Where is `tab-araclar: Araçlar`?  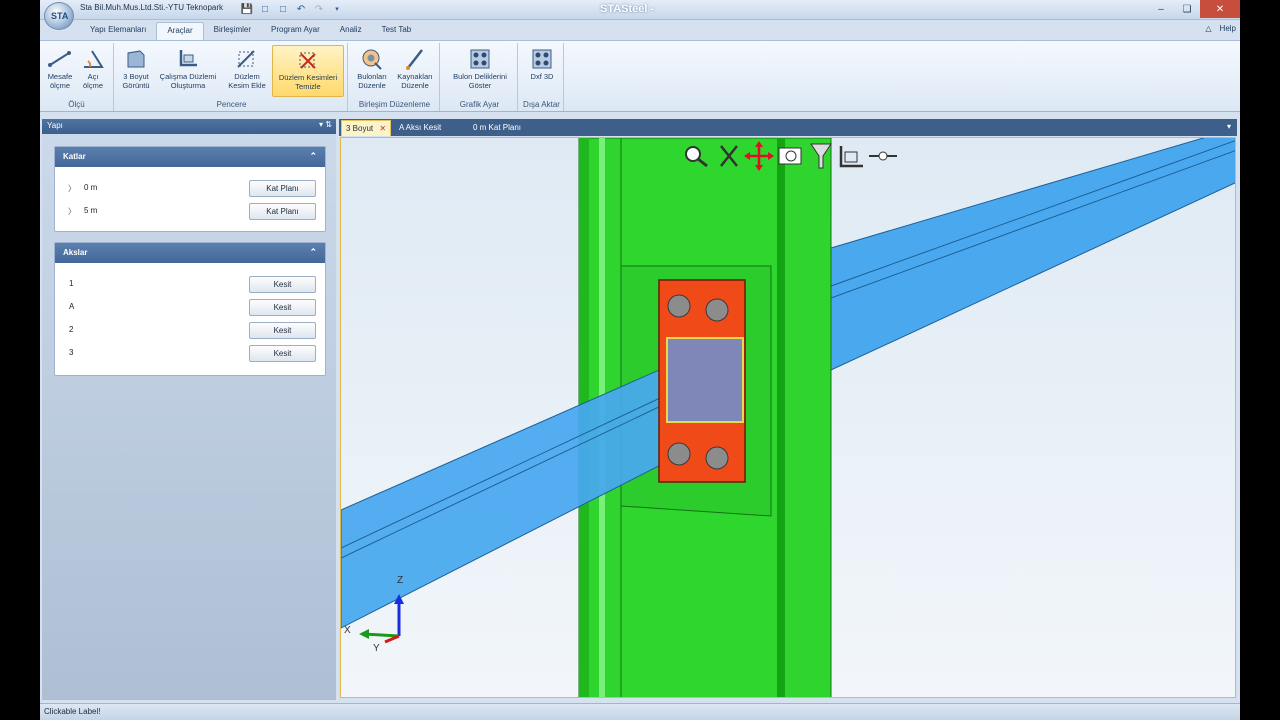 tab-araclar: Araçlar is located at coordinates (180, 31).